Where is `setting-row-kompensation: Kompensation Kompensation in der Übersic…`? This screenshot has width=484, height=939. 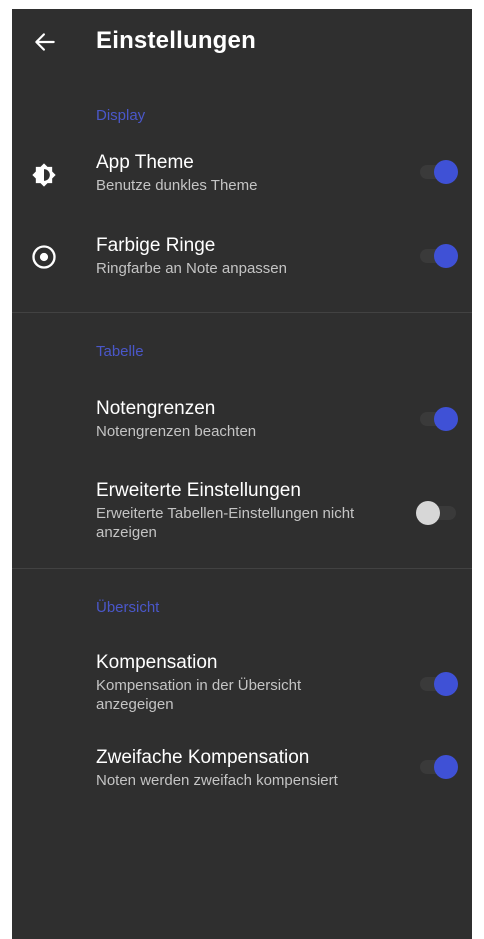
setting-row-kompensation: Kompensation Kompensation in der Übersic… is located at coordinates (242, 674).